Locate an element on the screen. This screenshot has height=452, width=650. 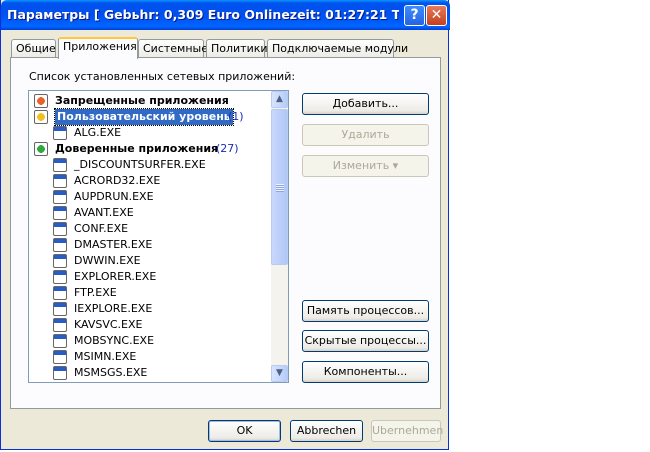
list-item: AVANT.EXE is located at coordinates (150, 213).